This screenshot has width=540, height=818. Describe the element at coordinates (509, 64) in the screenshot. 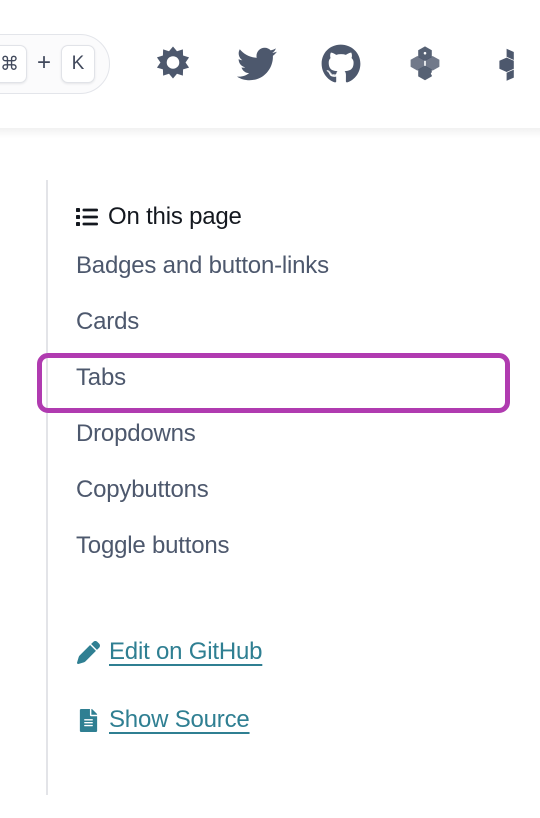

I see `conda-forge-icon` at that location.